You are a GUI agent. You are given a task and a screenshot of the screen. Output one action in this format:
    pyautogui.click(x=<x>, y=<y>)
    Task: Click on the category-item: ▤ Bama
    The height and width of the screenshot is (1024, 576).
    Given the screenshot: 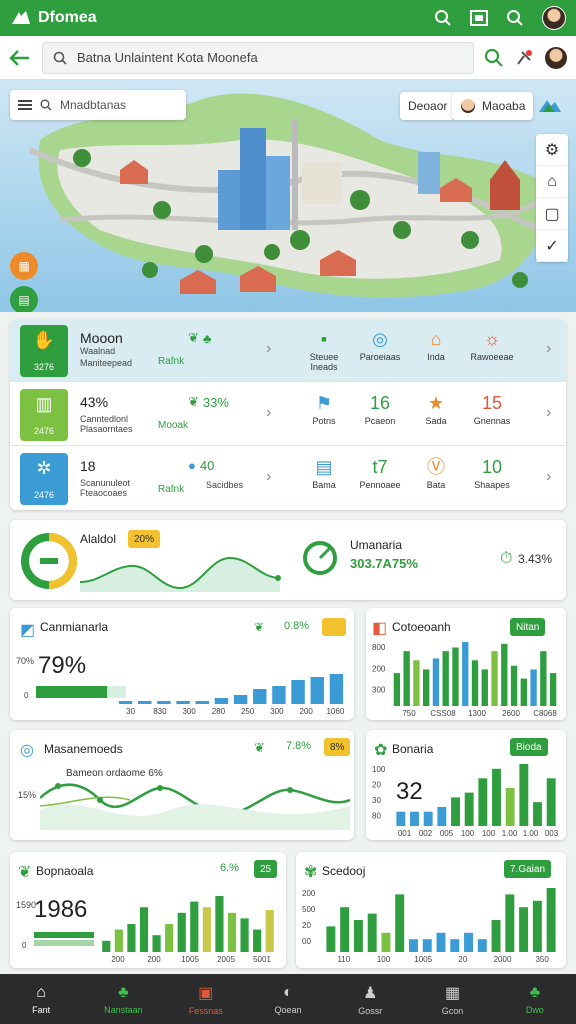 What is the action you would take?
    pyautogui.click(x=324, y=472)
    